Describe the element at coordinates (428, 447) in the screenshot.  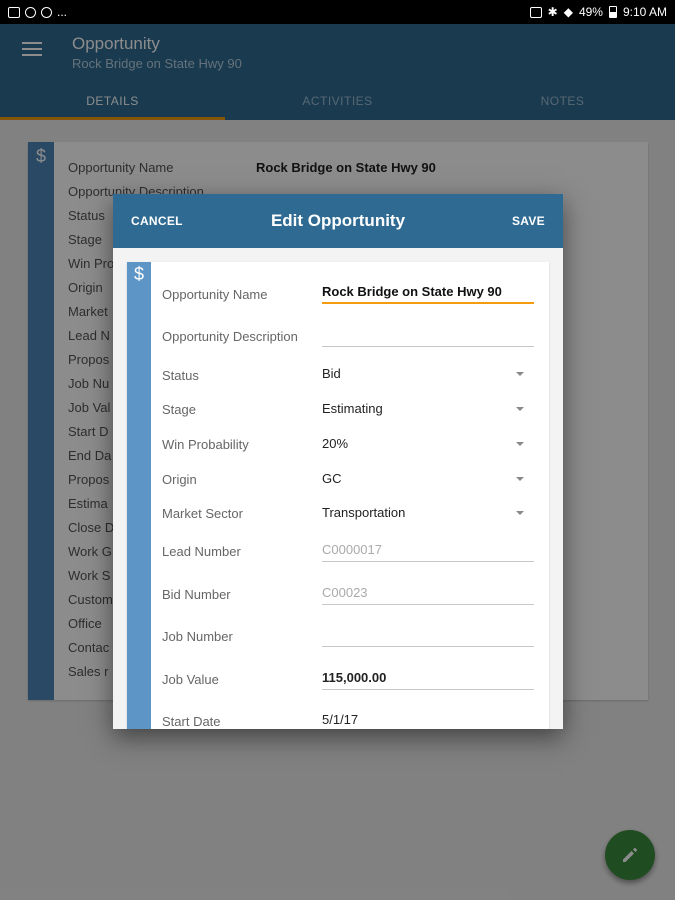
I see `win-probability-select: 20%` at that location.